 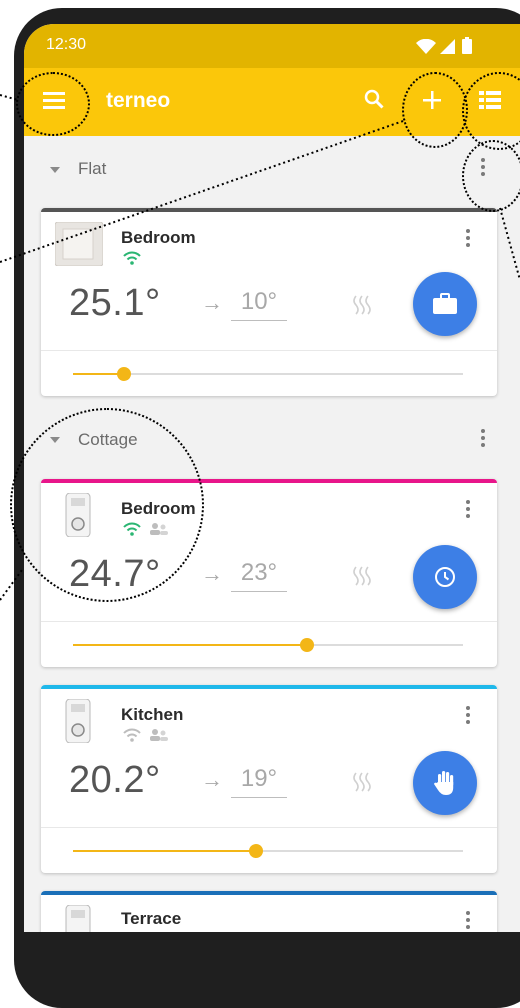 What do you see at coordinates (158, 237) in the screenshot?
I see `device-name: Bedroom` at bounding box center [158, 237].